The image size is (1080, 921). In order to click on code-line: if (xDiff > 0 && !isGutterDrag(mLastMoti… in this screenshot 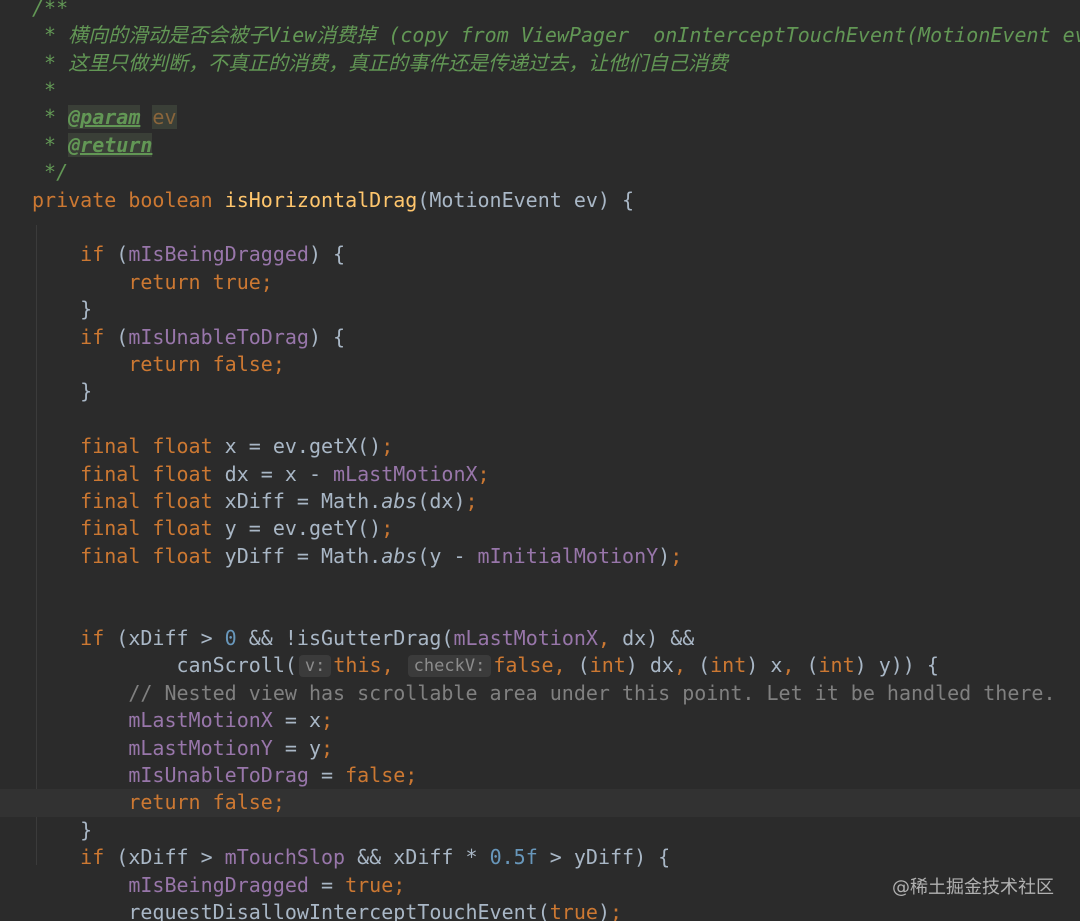, I will do `click(540, 638)`.